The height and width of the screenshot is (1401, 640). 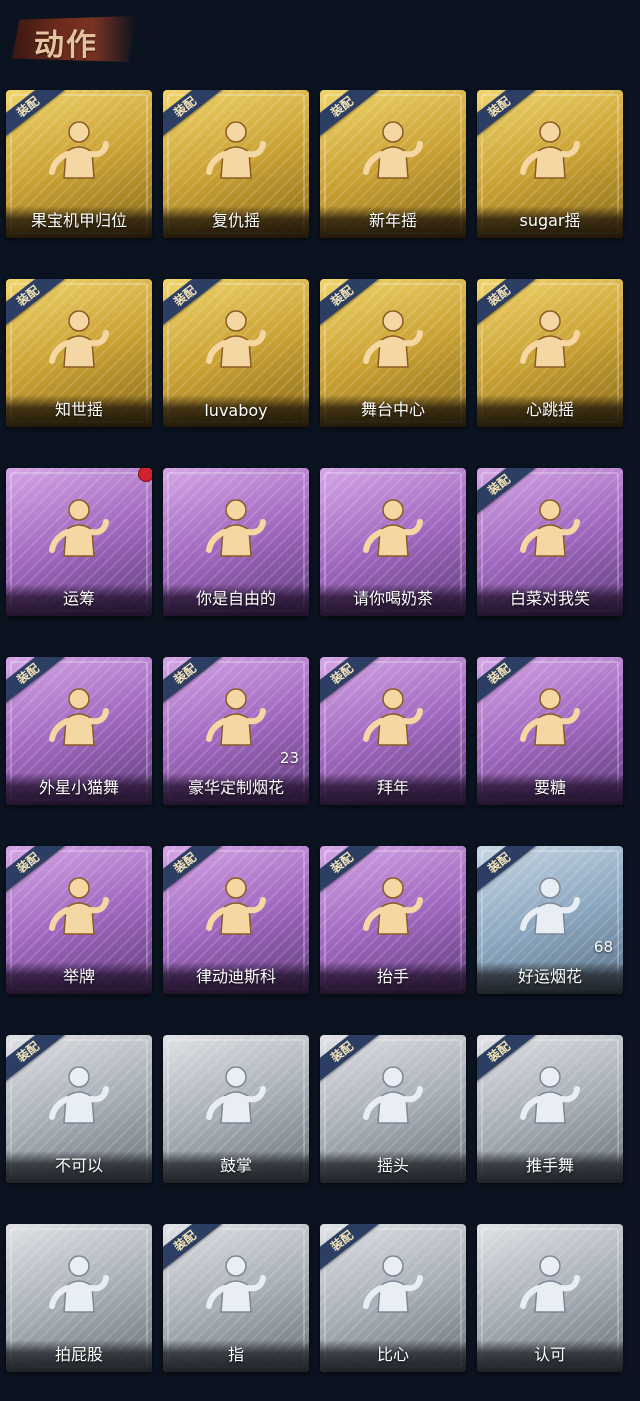 I want to click on milk-tea-sign-icon, so click(x=393, y=528).